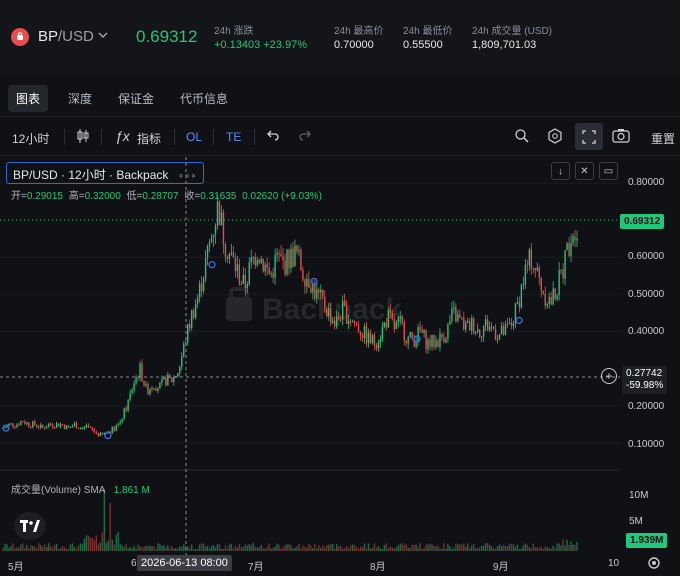  Describe the element at coordinates (28, 98) in the screenshot. I see `tab-chart: 图表` at that location.